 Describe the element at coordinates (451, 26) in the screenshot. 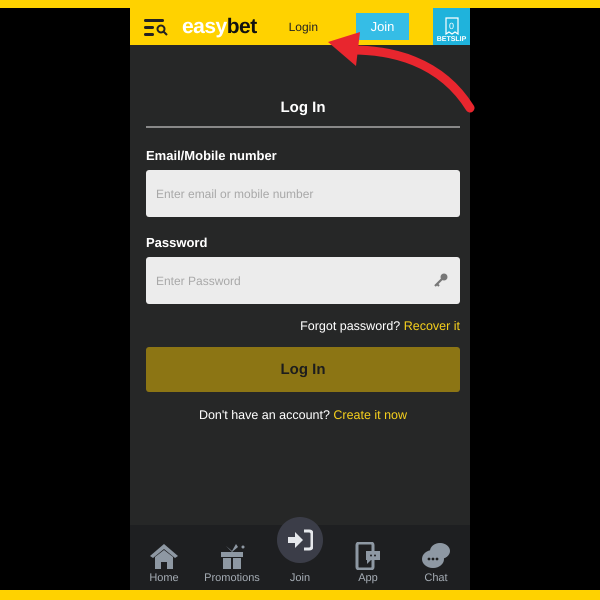

I see `receipt-icon` at that location.